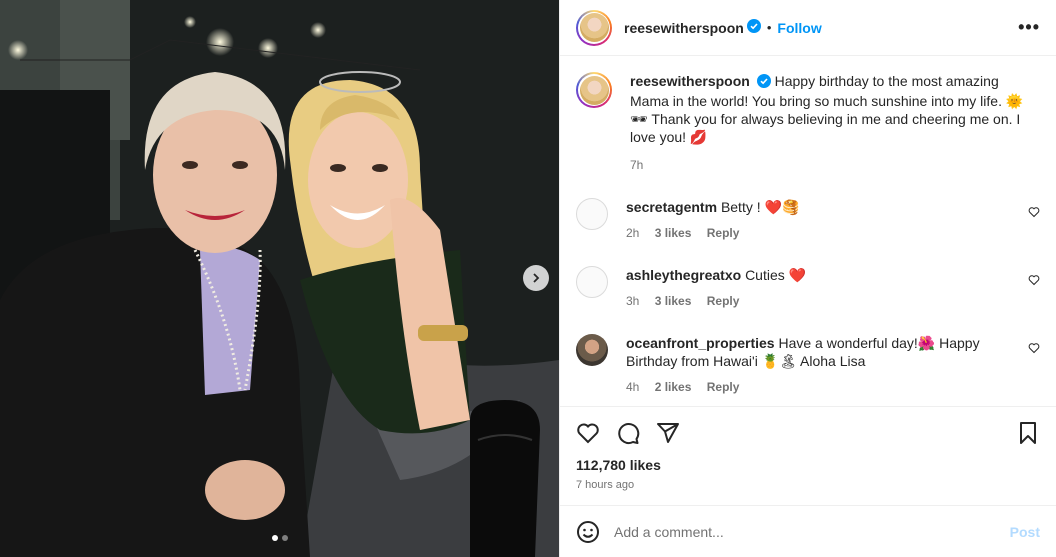 The width and height of the screenshot is (1056, 557). I want to click on post-comment-button: Post, so click(1025, 532).